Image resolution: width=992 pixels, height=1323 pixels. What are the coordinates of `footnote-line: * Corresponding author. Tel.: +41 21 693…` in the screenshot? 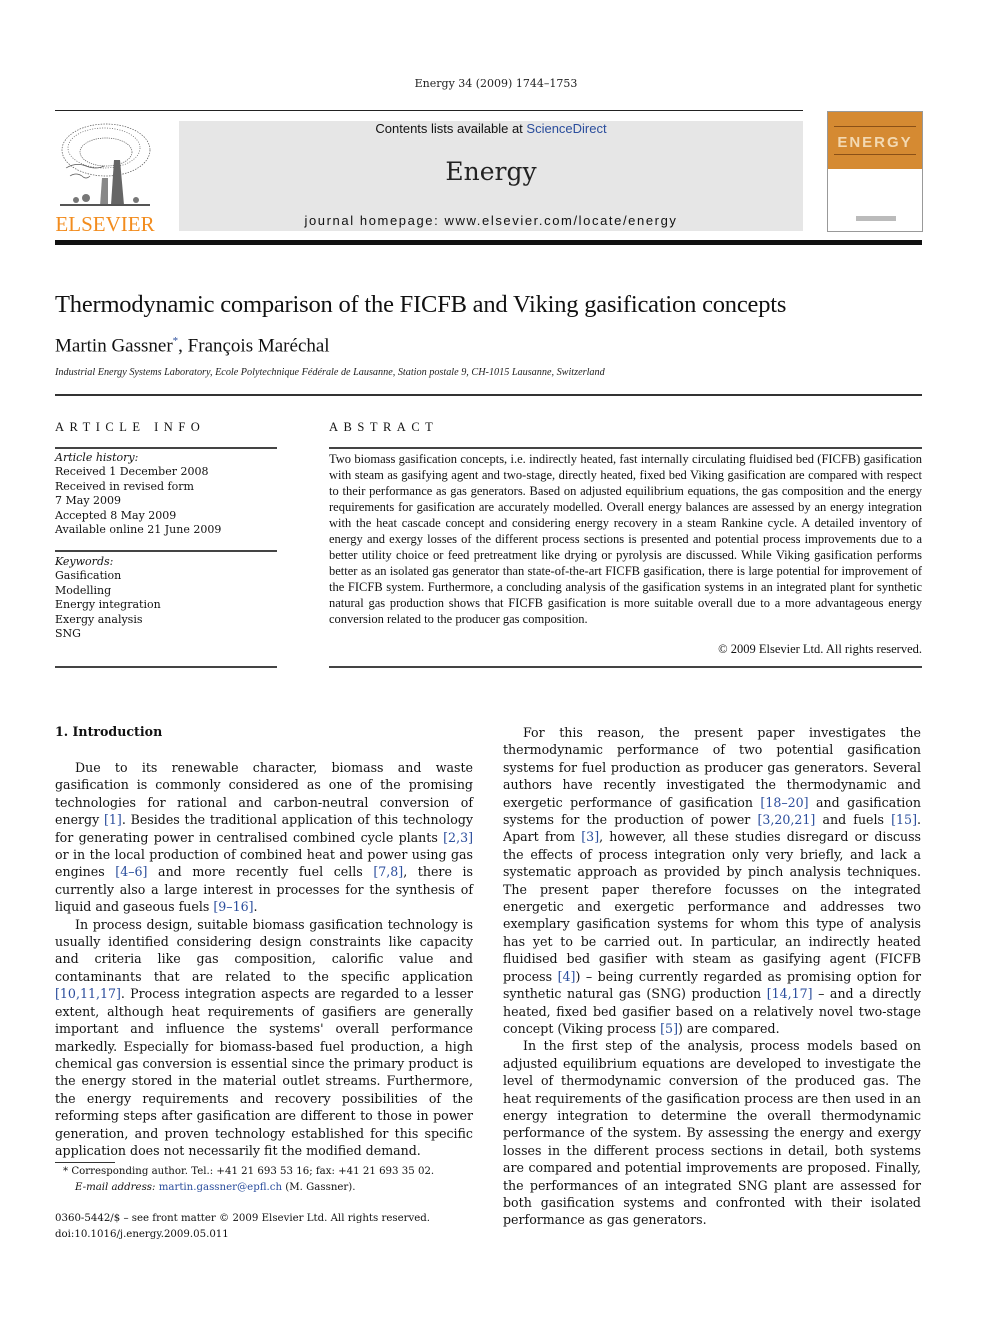 It's located at (270, 1172).